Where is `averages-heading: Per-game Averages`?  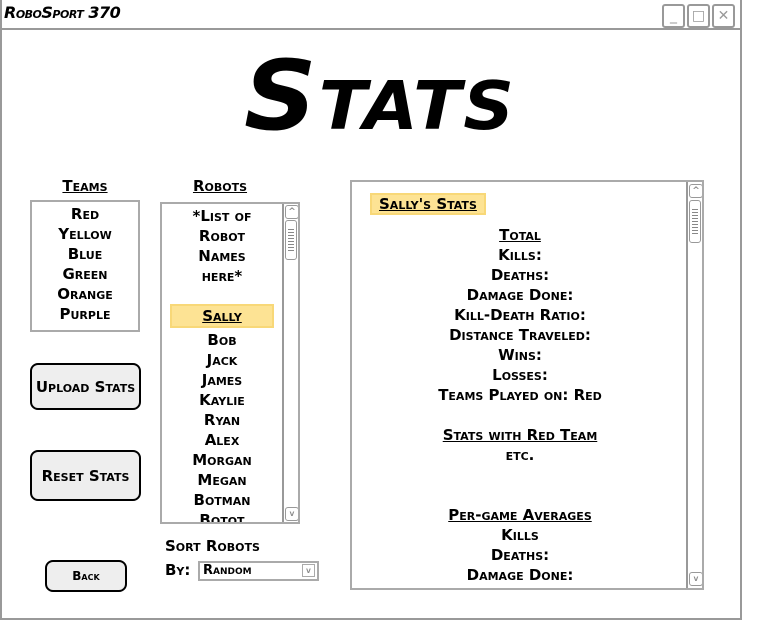 averages-heading: Per-game Averages is located at coordinates (520, 515).